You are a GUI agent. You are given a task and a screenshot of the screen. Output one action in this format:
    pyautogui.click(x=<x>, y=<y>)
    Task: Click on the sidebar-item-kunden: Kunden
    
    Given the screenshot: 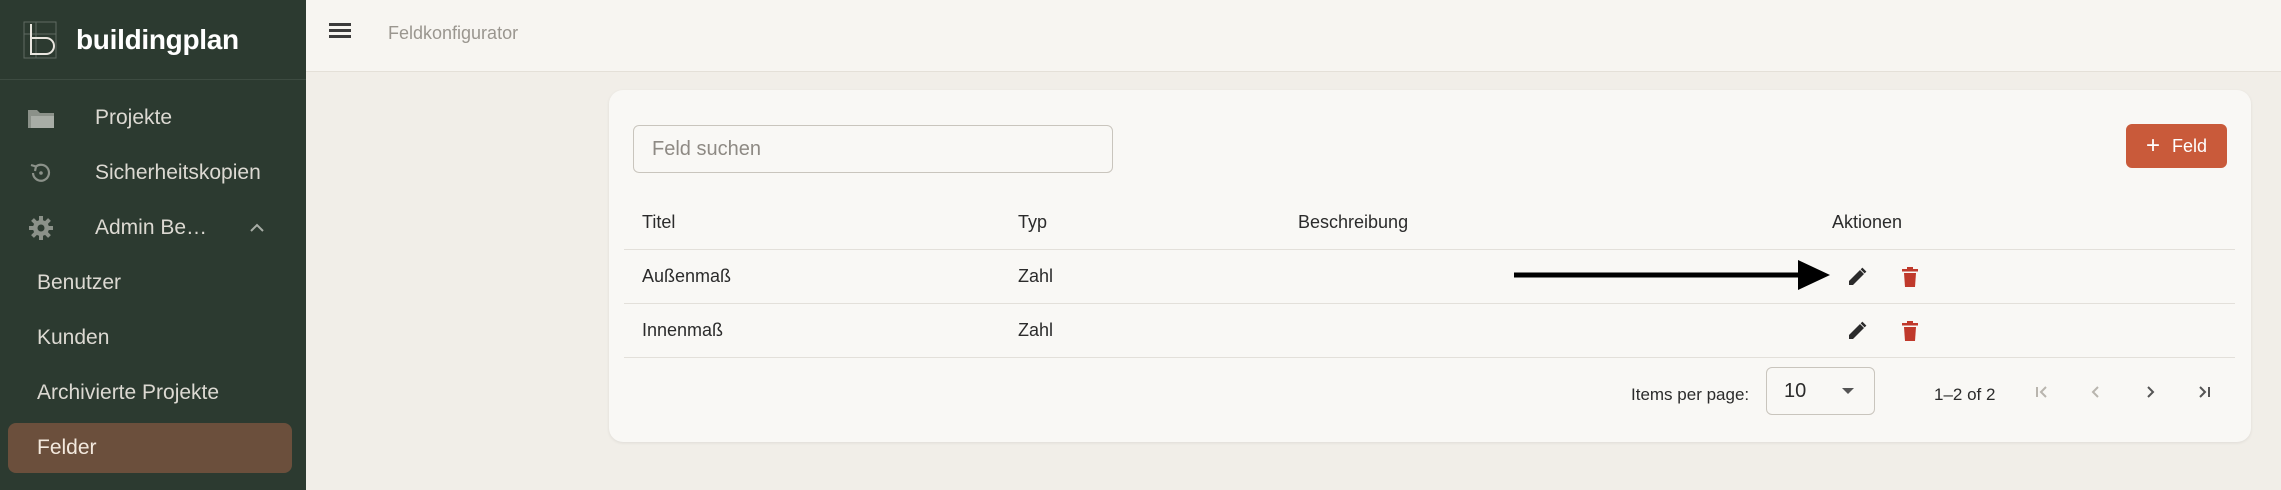 What is the action you would take?
    pyautogui.click(x=153, y=338)
    